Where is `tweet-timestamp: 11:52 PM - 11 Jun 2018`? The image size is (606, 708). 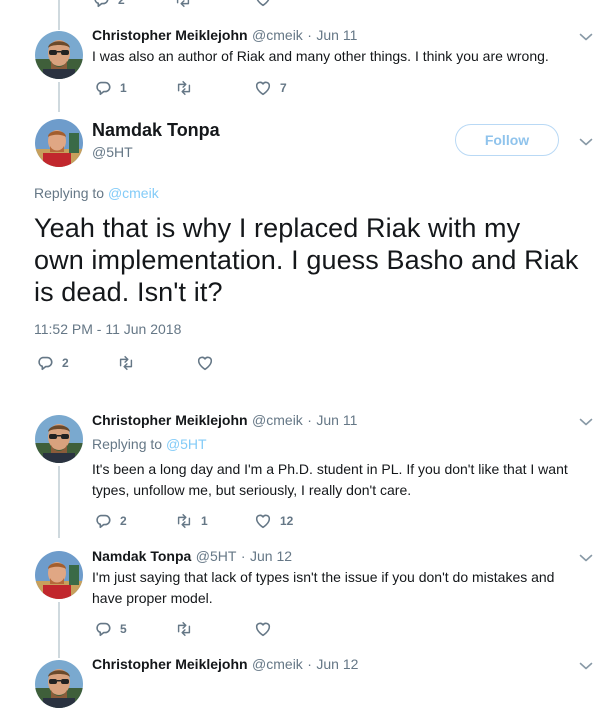
tweet-timestamp: 11:52 PM - 11 Jun 2018 is located at coordinates (107, 329).